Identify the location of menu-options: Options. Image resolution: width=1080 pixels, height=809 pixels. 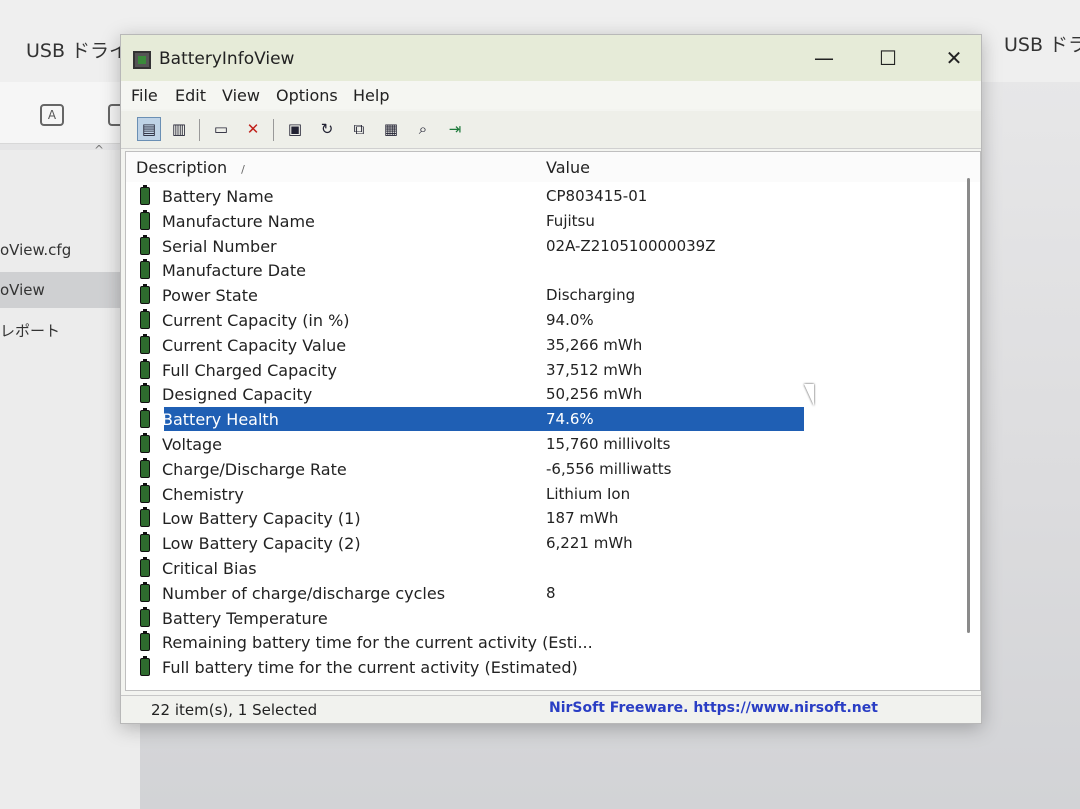
(307, 95).